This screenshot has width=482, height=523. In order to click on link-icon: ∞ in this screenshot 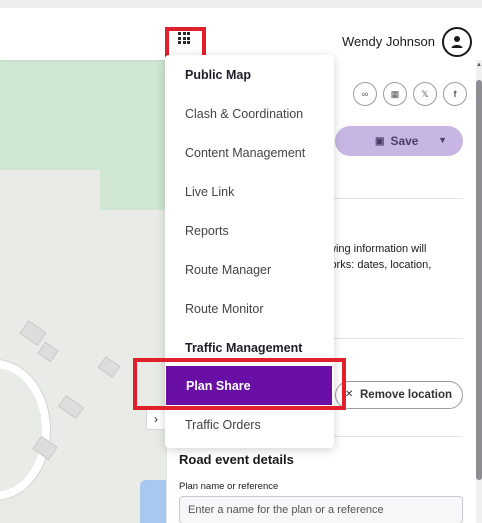, I will do `click(365, 94)`.